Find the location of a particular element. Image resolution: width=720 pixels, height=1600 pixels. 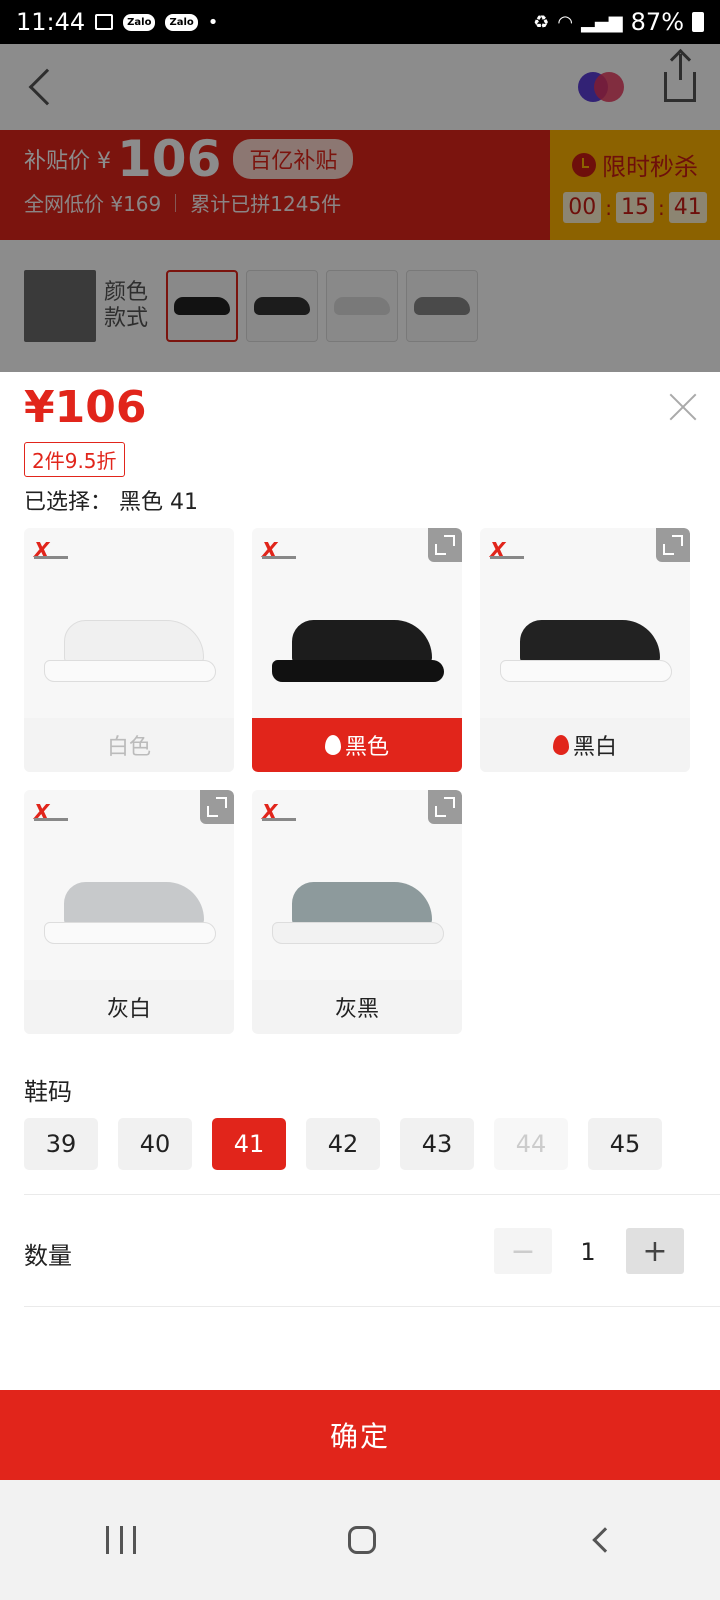

color-option-grey-white: X 灰白 is located at coordinates (129, 912).